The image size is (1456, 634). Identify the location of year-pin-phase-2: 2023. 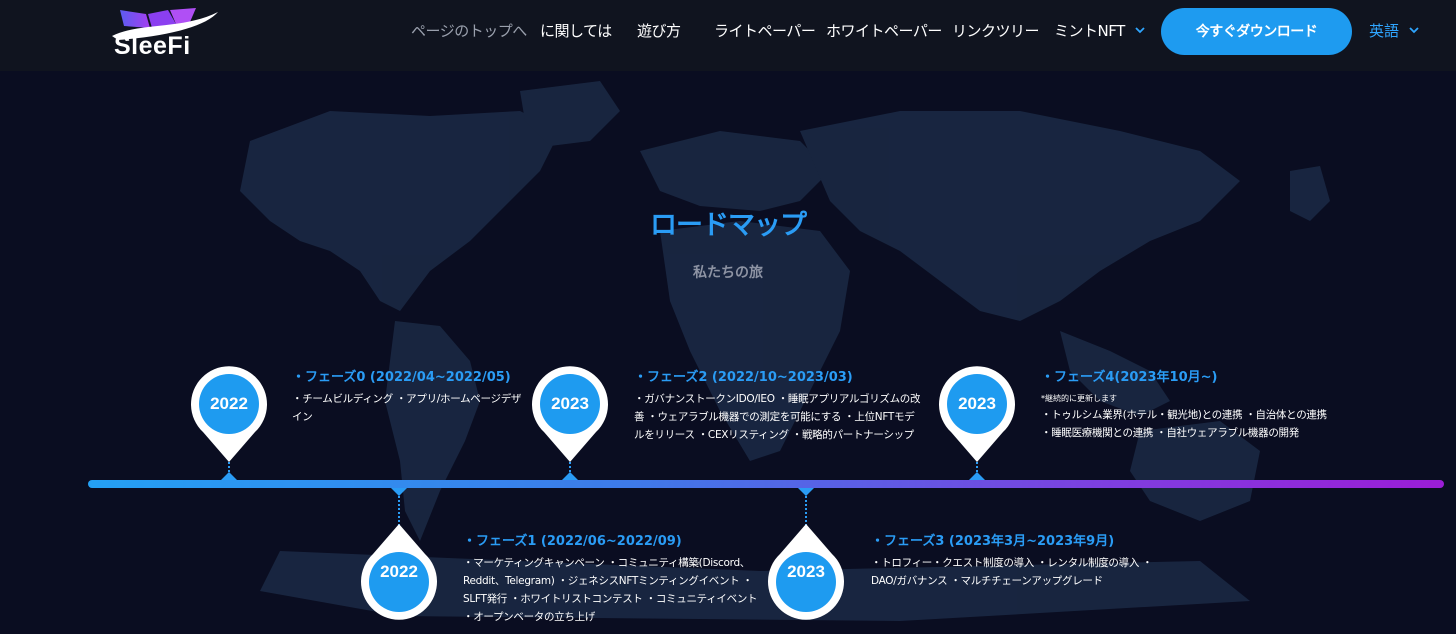
(570, 413).